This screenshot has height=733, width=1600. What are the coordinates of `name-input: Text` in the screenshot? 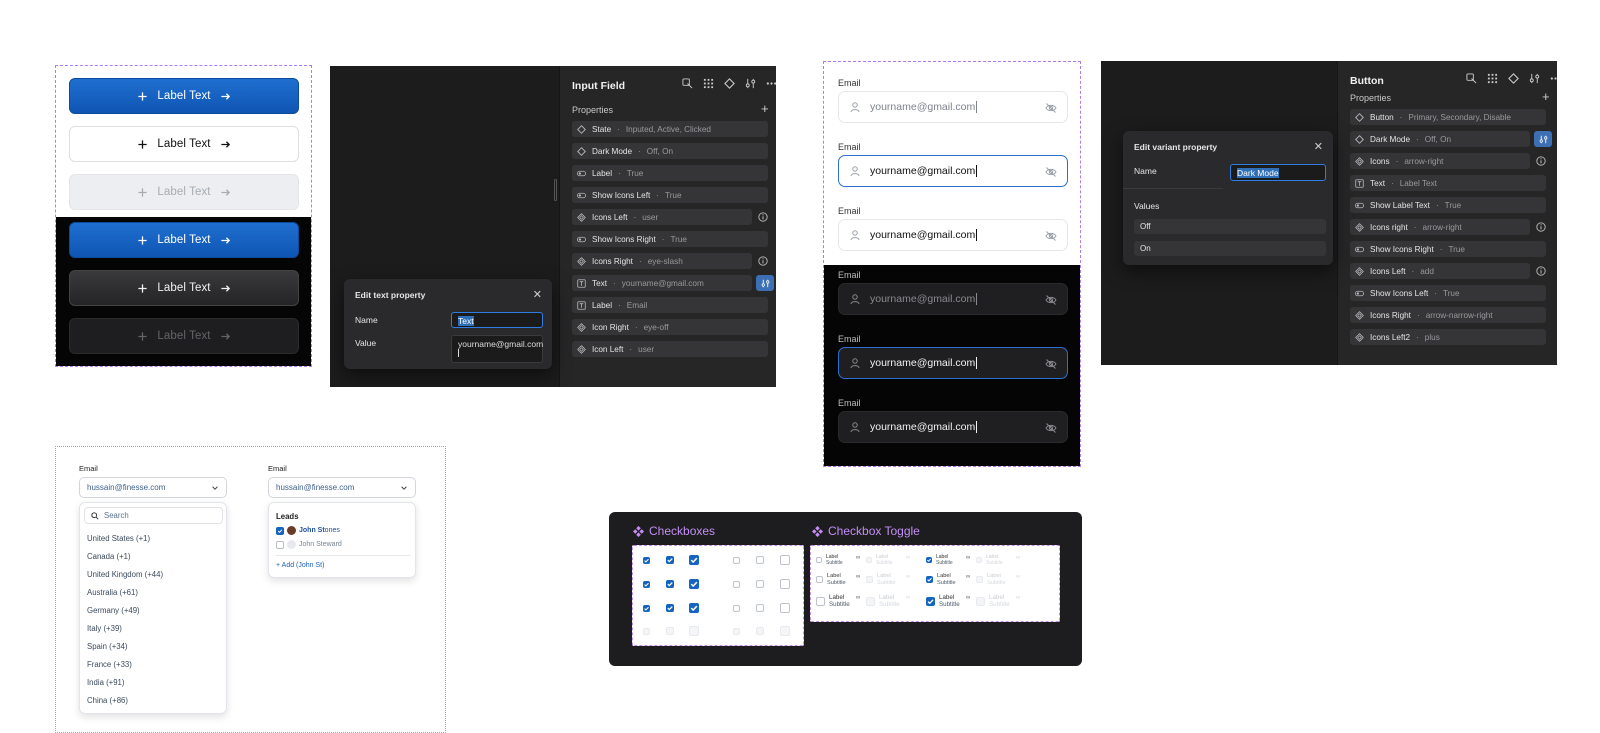 It's located at (497, 320).